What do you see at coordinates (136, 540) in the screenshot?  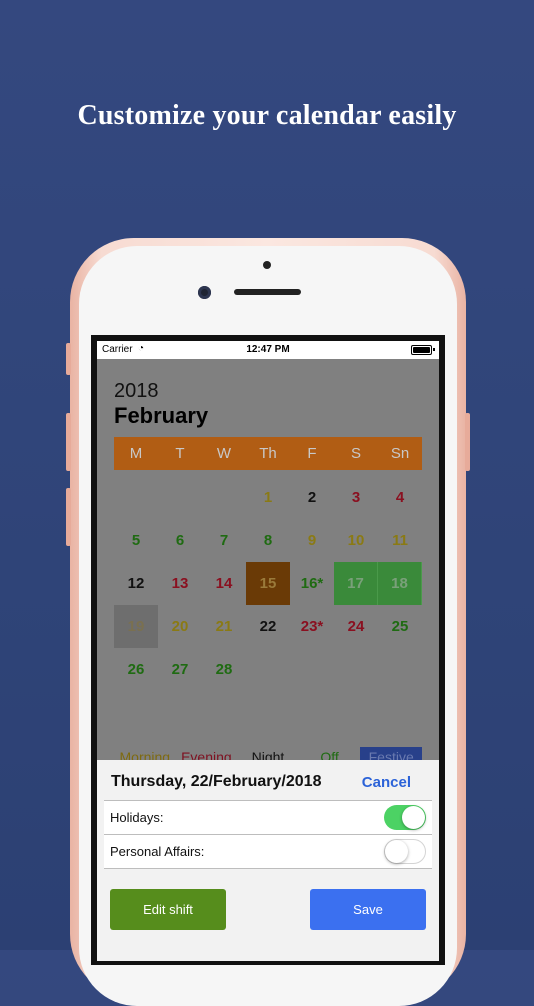 I see `calendar-day-cell: 5` at bounding box center [136, 540].